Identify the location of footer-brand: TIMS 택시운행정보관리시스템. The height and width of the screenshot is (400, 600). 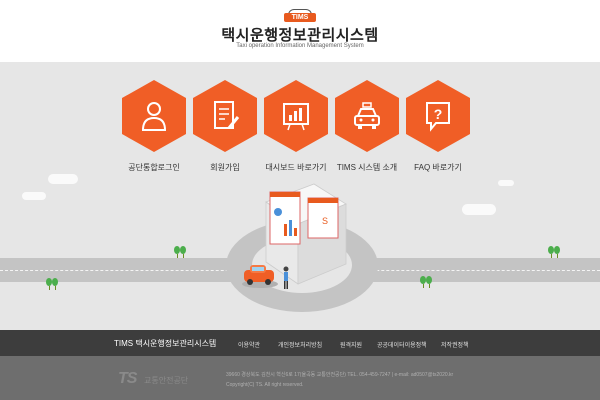
(165, 343).